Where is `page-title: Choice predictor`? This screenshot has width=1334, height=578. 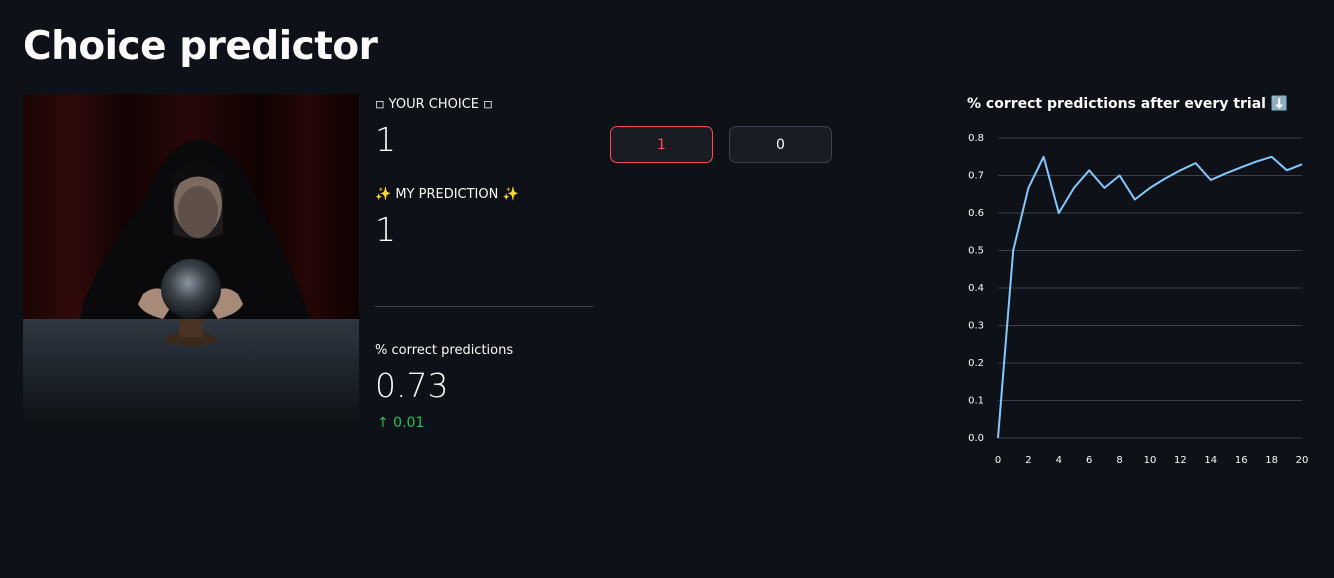
page-title: Choice predictor is located at coordinates (200, 46).